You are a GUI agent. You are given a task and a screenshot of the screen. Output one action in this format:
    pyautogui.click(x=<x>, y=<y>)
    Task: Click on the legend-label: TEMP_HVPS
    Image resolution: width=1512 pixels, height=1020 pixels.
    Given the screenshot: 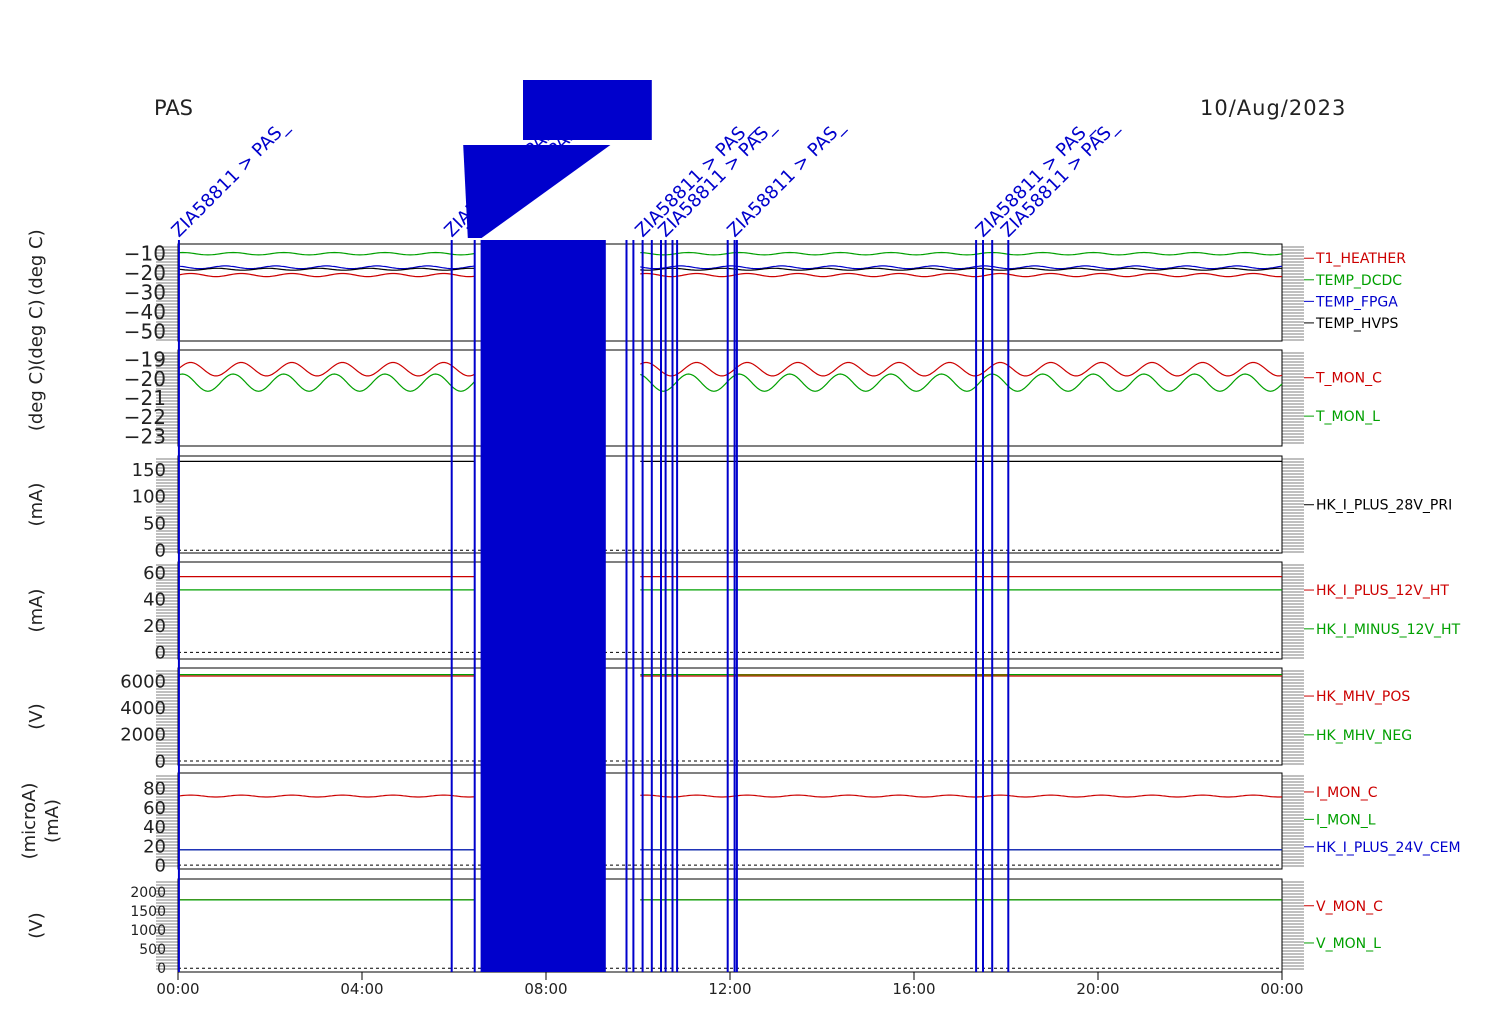 What is the action you would take?
    pyautogui.click(x=1356, y=324)
    